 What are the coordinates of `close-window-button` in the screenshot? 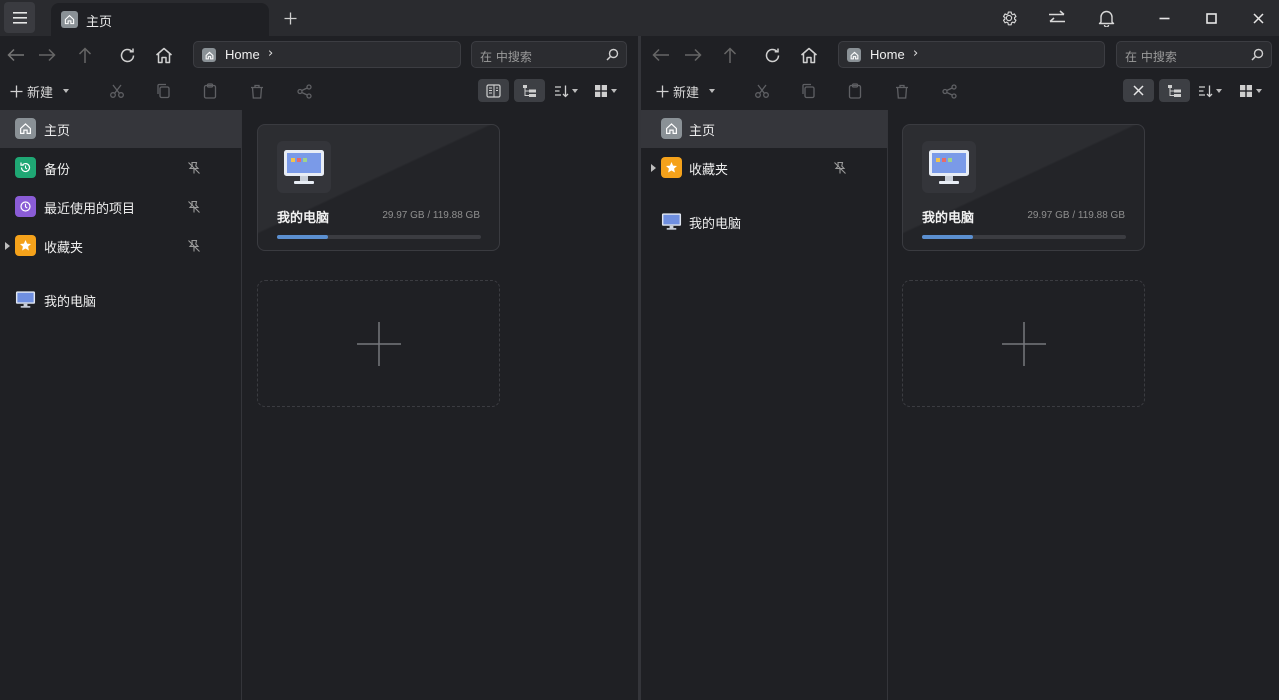 It's located at (1258, 18).